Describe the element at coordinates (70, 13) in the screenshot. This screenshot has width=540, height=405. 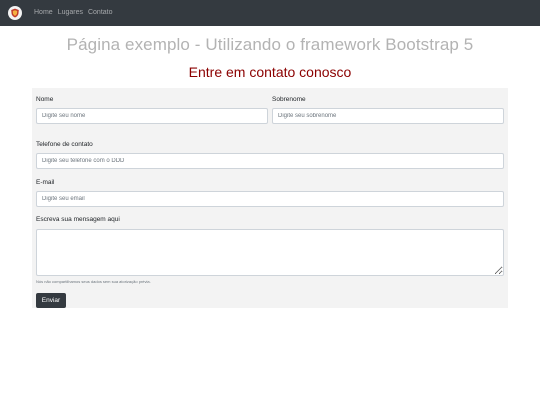
I see `nav-link-lugares: Lugares` at that location.